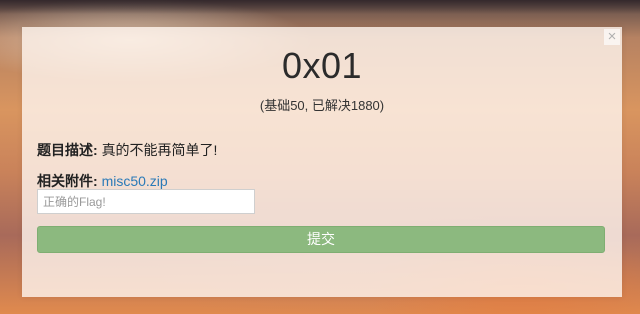  I want to click on attachment-link: misc50.zip, so click(135, 181).